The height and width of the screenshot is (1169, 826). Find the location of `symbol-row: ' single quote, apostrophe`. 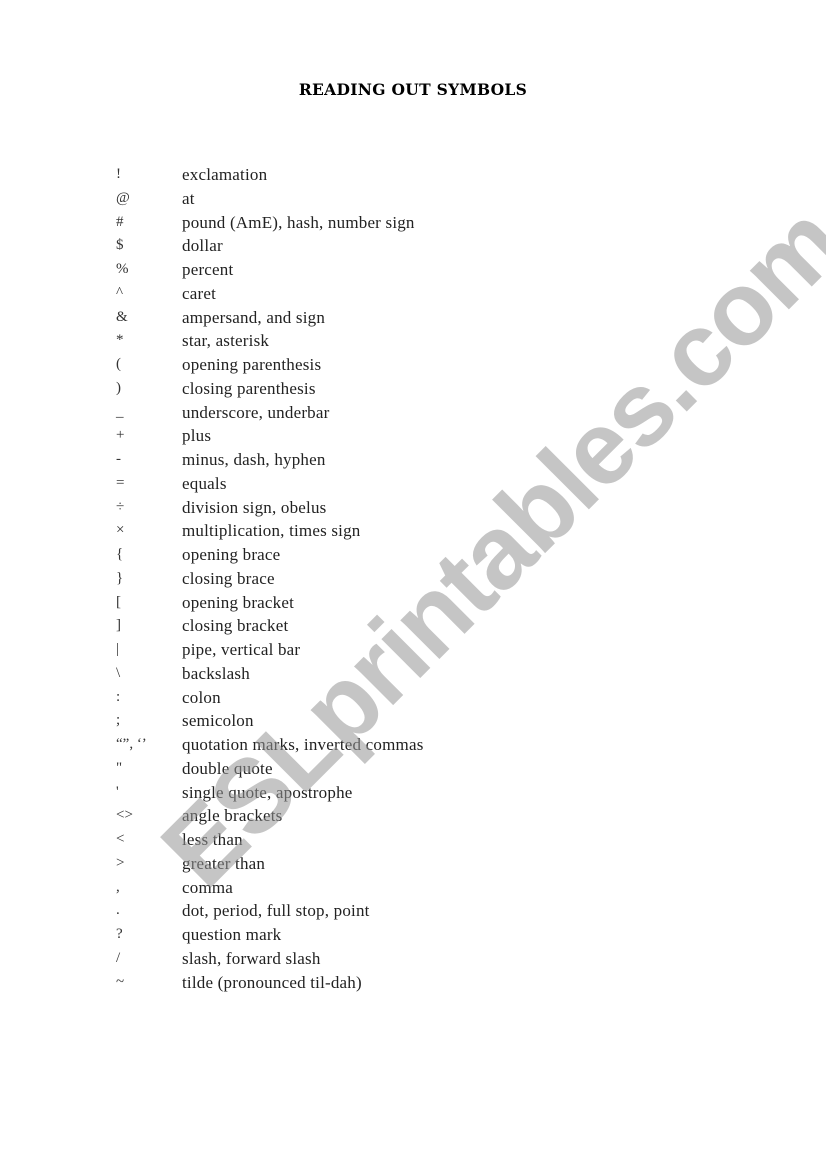

symbol-row: ' single quote, apostrophe is located at coordinates (413, 793).